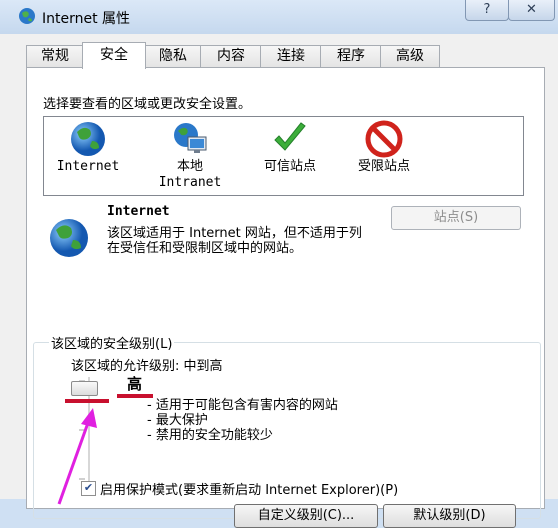 This screenshot has width=558, height=528. Describe the element at coordinates (456, 218) in the screenshot. I see `sites-button: 站点(S)` at that location.